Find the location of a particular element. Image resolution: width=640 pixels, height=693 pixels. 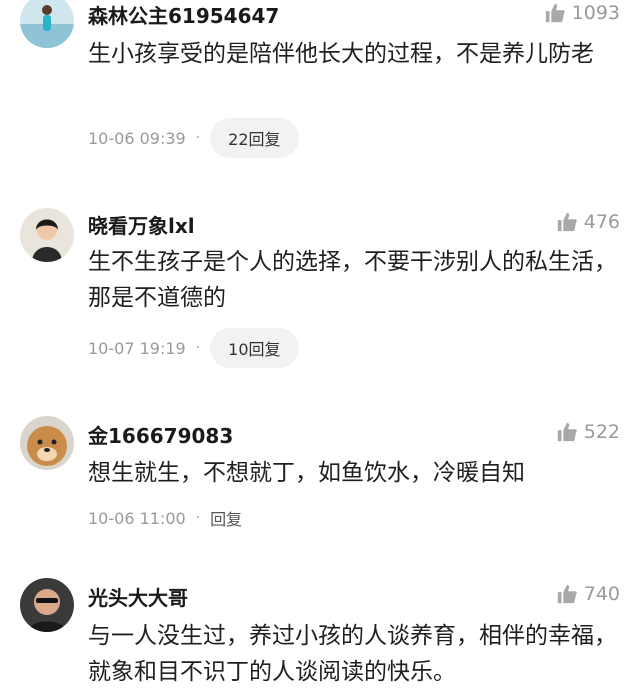

like-button: 740 is located at coordinates (588, 594).